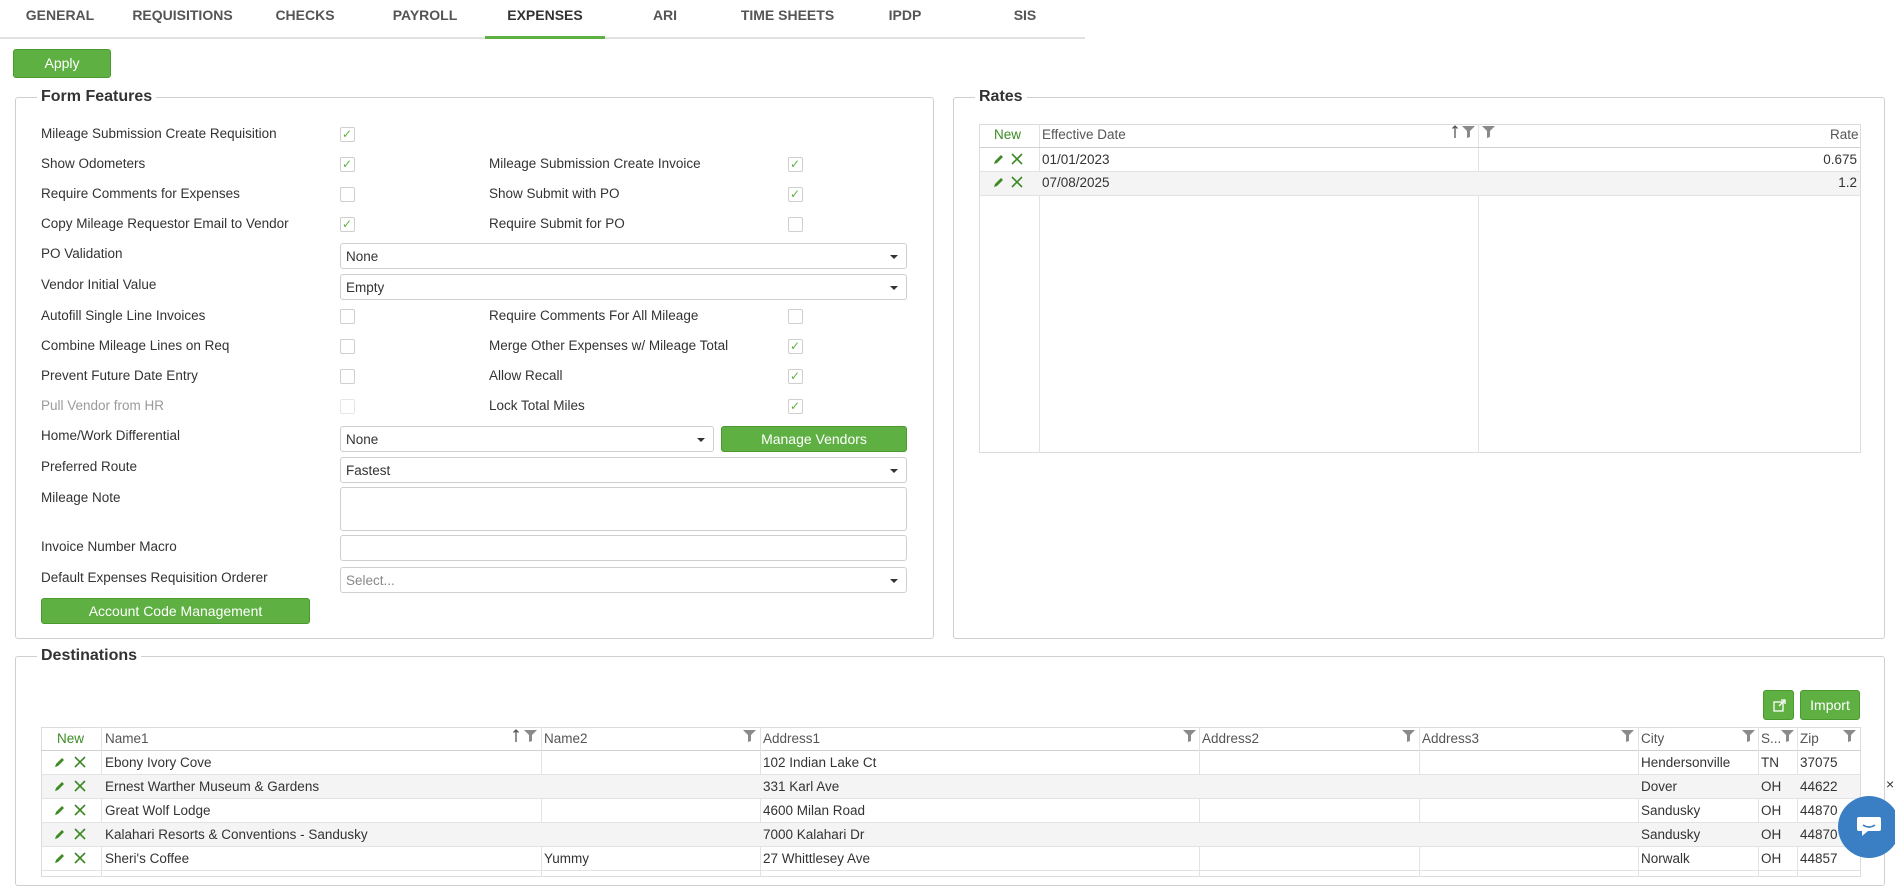 Image resolution: width=1895 pixels, height=886 pixels. I want to click on dest-zip: 37075, so click(1819, 762).